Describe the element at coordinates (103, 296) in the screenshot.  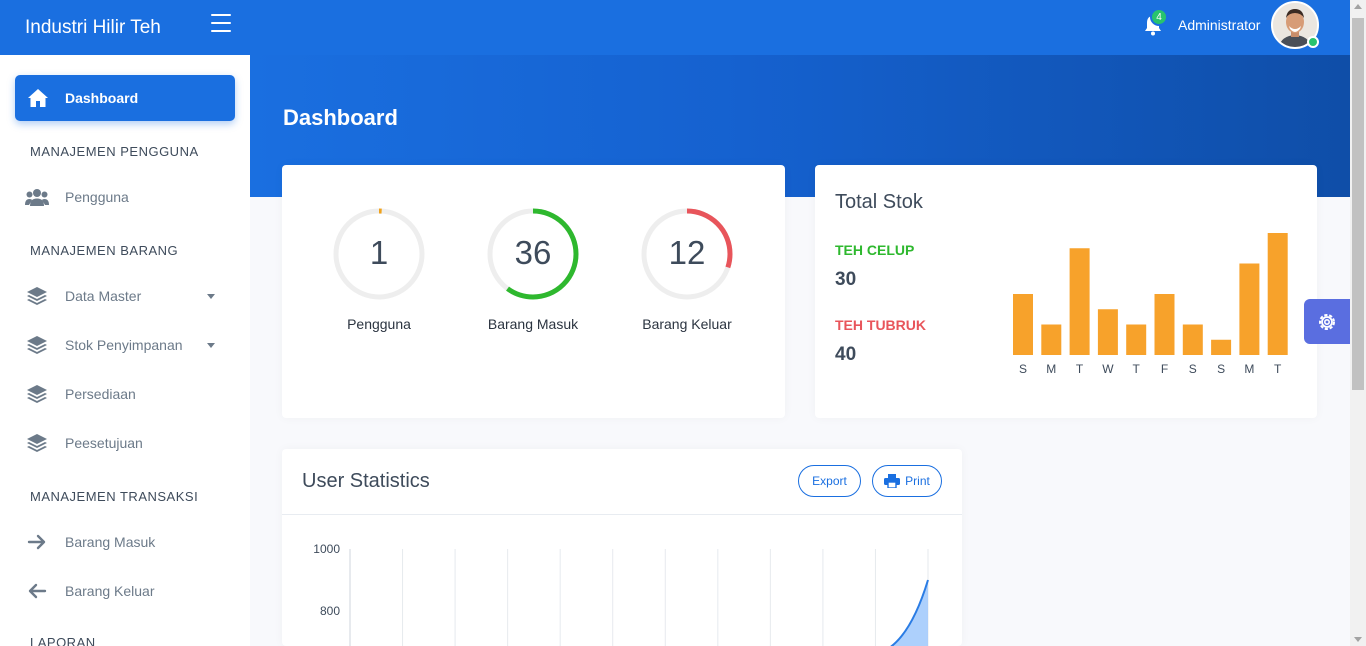
I see `sidebar-item-label: Data Master` at that location.